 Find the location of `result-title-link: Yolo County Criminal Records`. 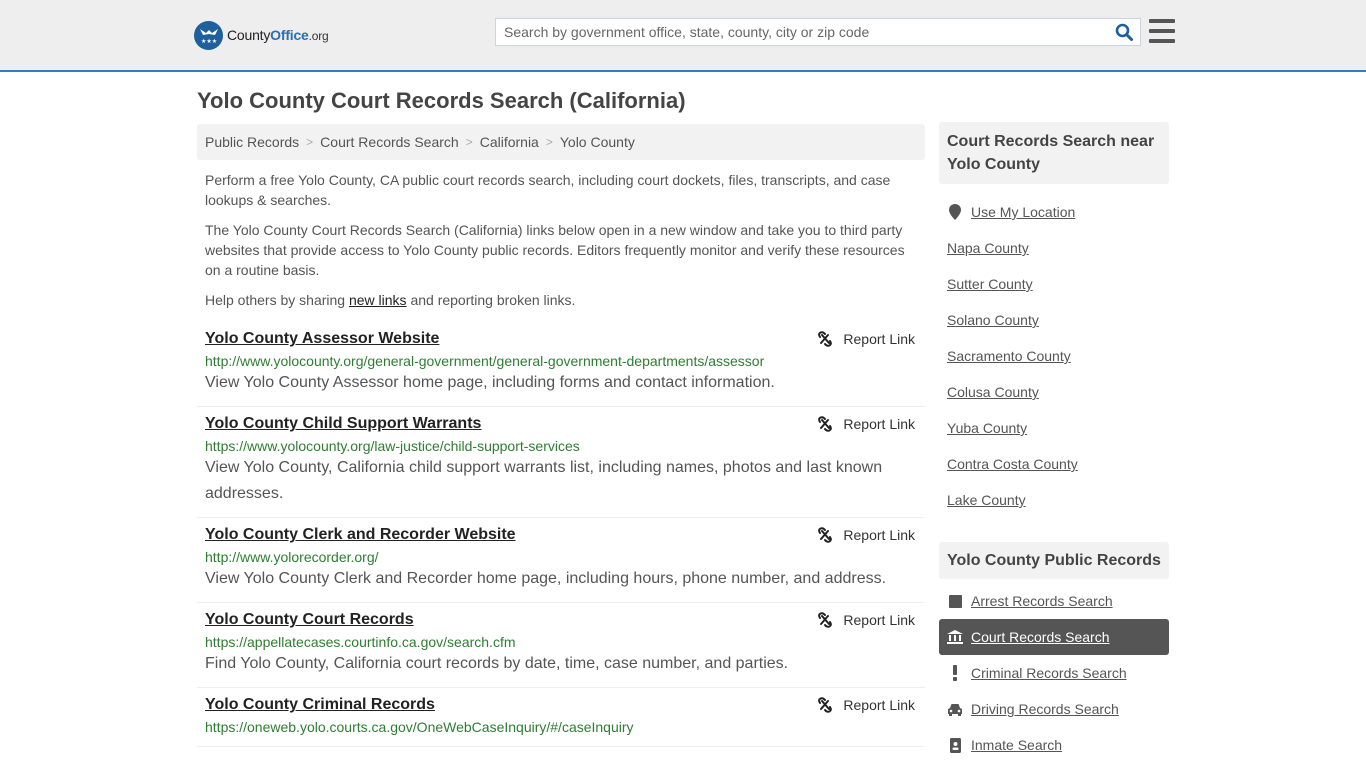

result-title-link: Yolo County Criminal Records is located at coordinates (320, 705).